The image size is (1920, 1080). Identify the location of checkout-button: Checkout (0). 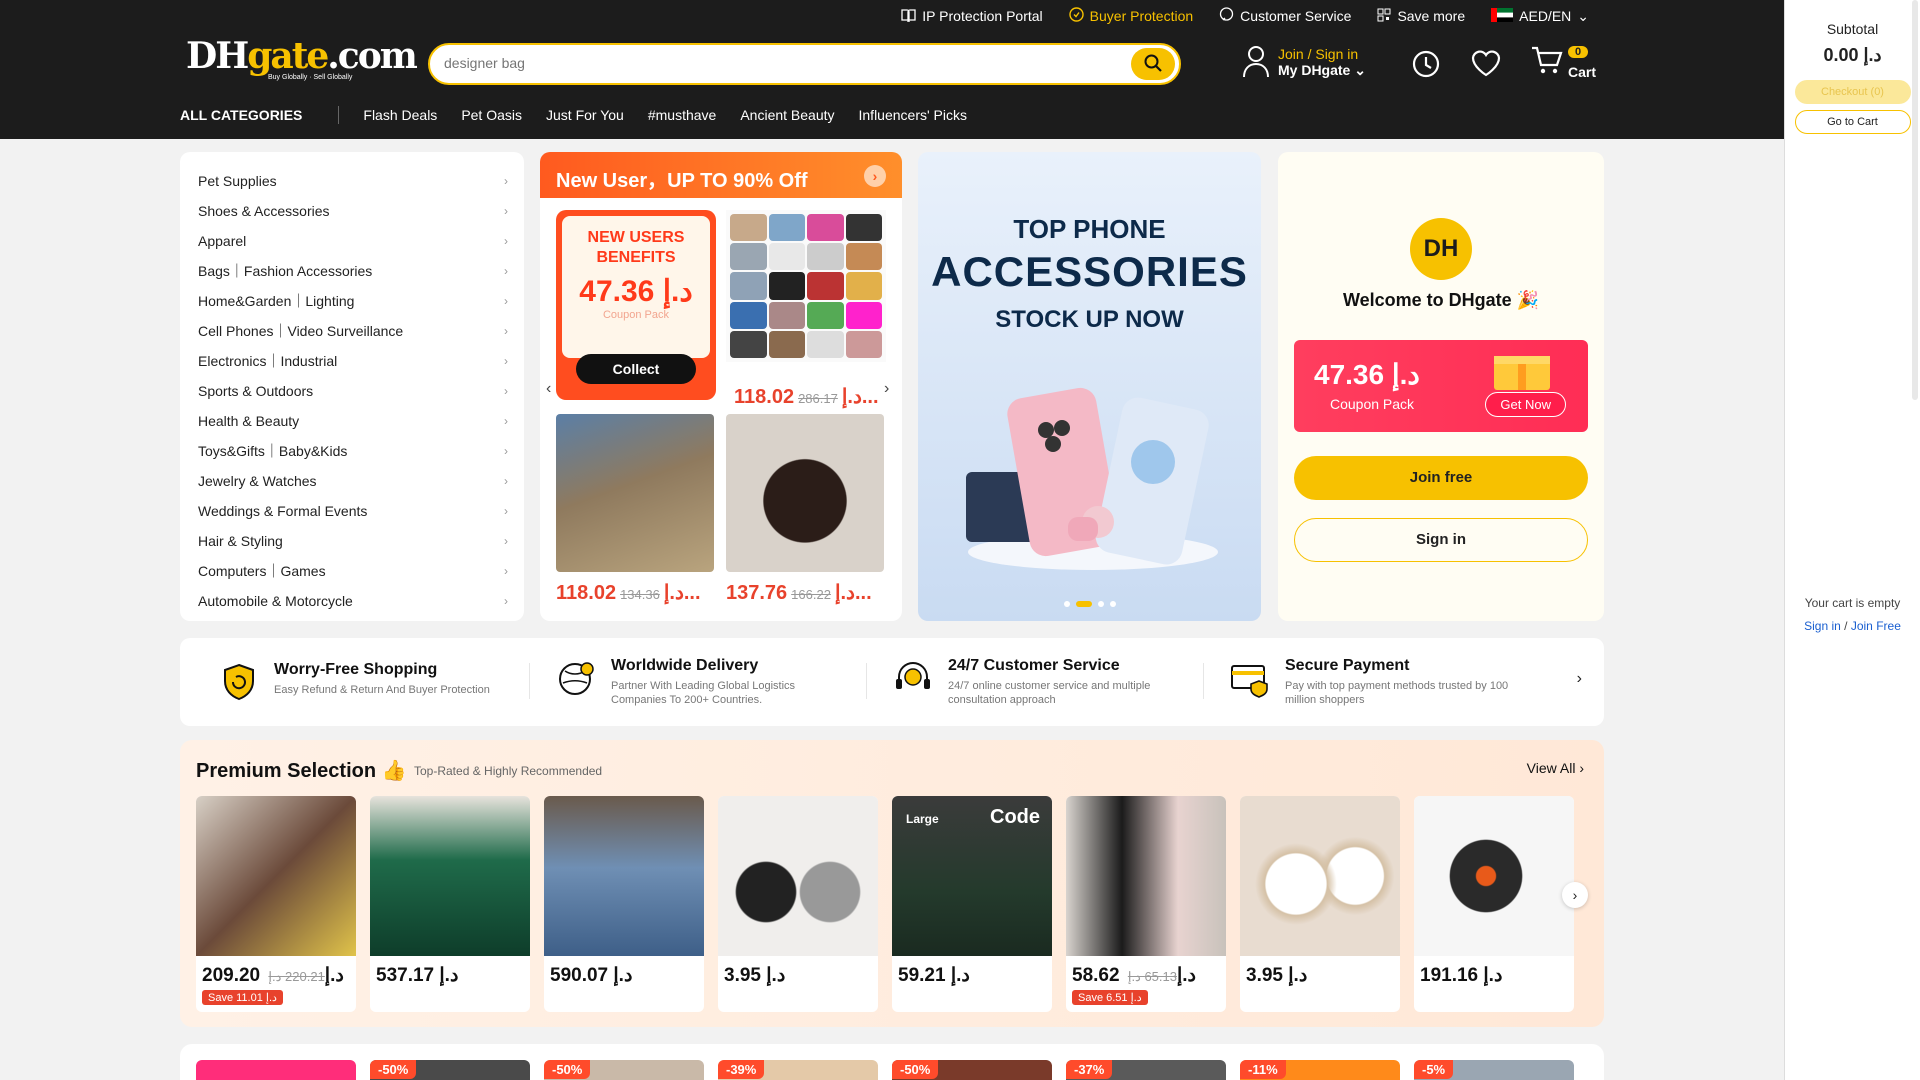
(1852, 92).